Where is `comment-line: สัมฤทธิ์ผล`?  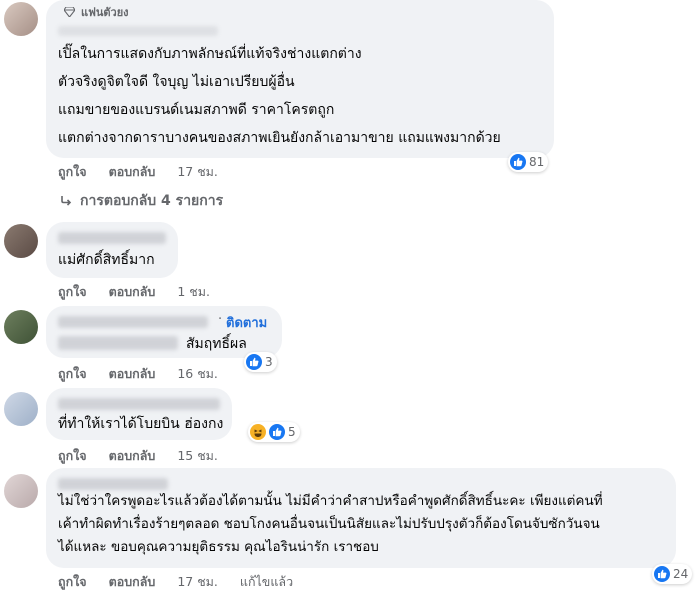
comment-line: สัมฤทธิ์ผล is located at coordinates (216, 344).